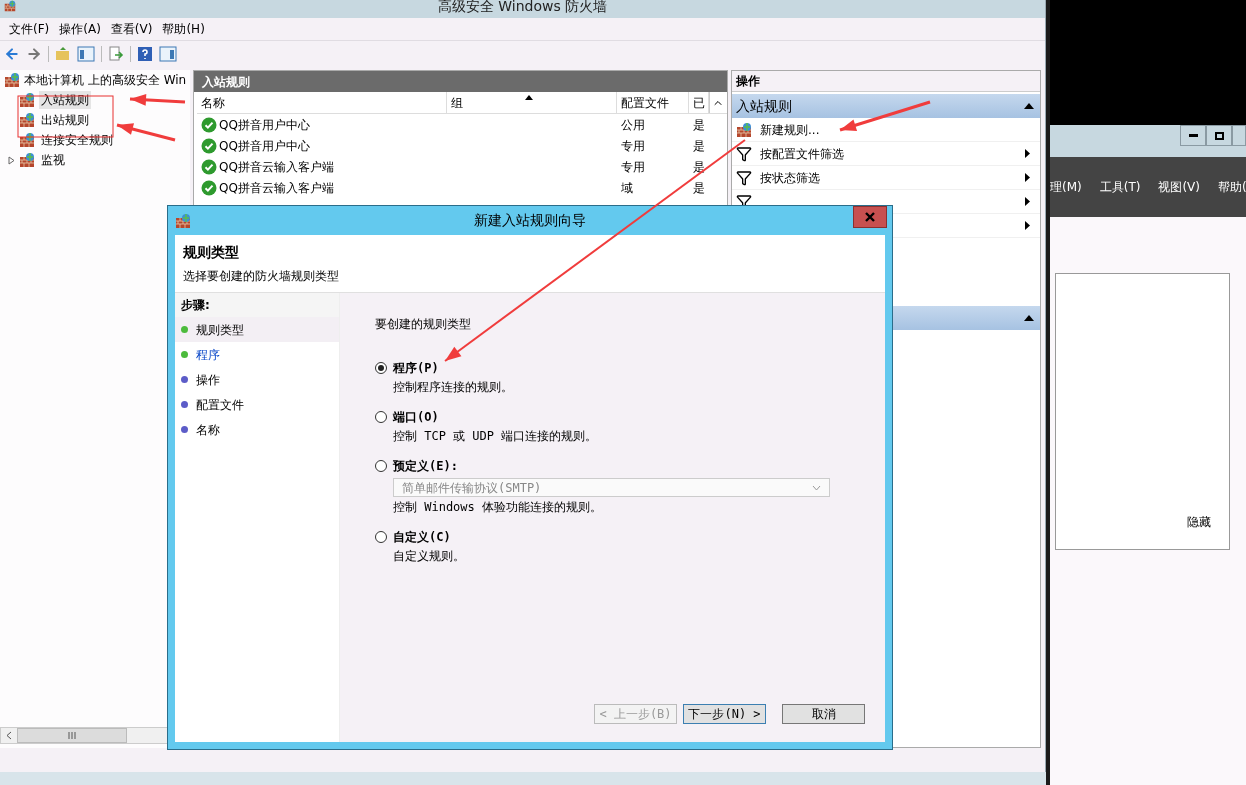 The height and width of the screenshot is (785, 1246). What do you see at coordinates (429, 556) in the screenshot?
I see `option-description: 自定义规则。` at bounding box center [429, 556].